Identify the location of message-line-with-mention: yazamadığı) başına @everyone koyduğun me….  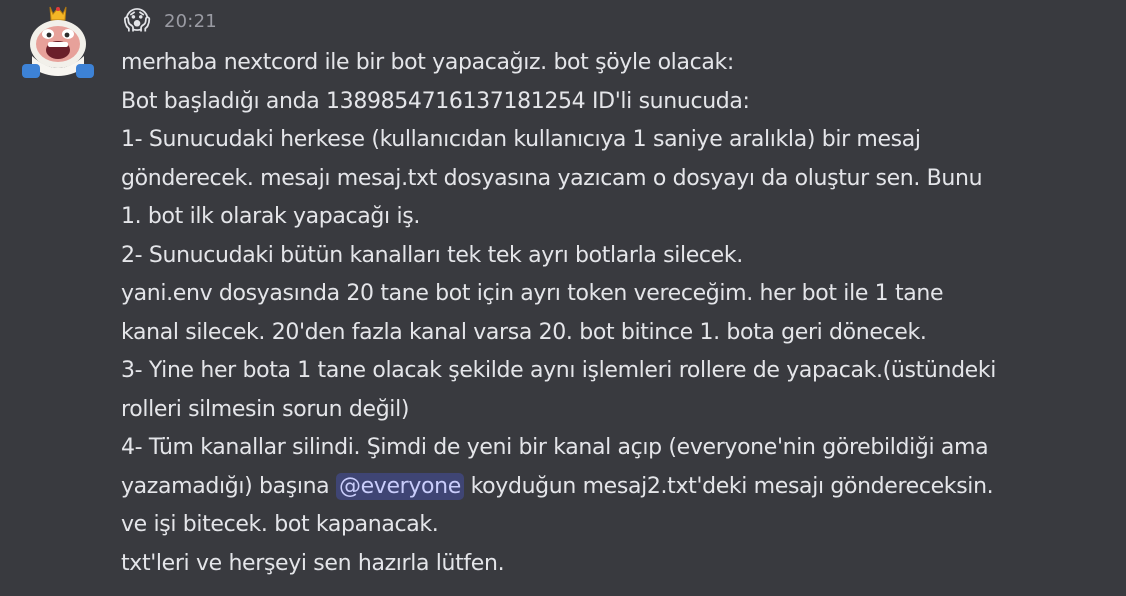
(616, 487).